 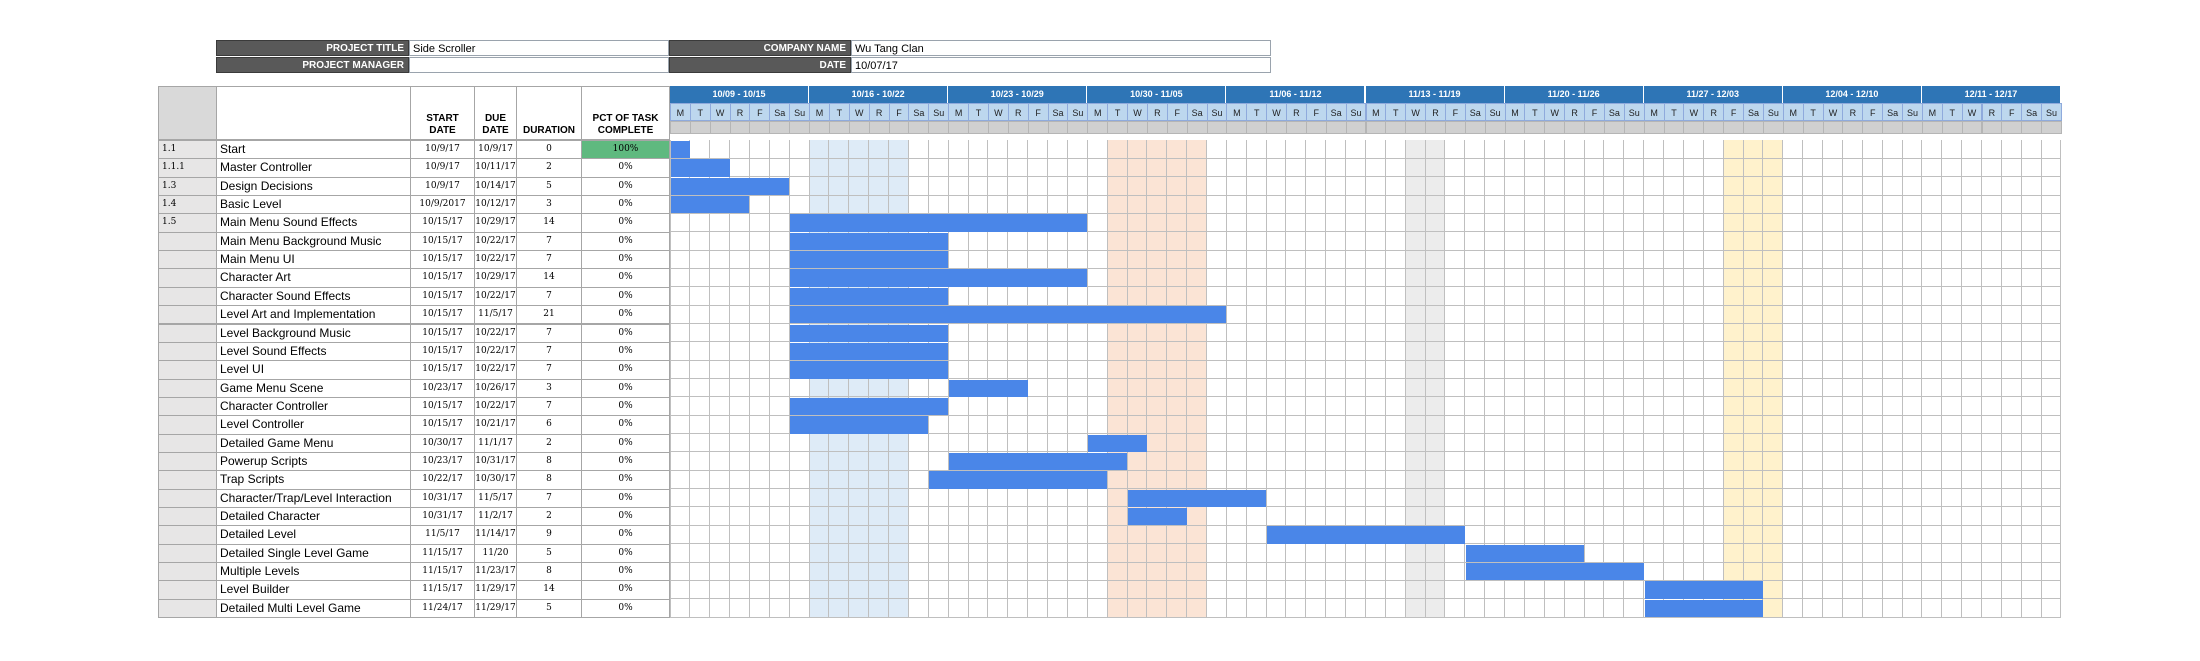 I want to click on task-due-date: 11/29/17, so click(x=495, y=590).